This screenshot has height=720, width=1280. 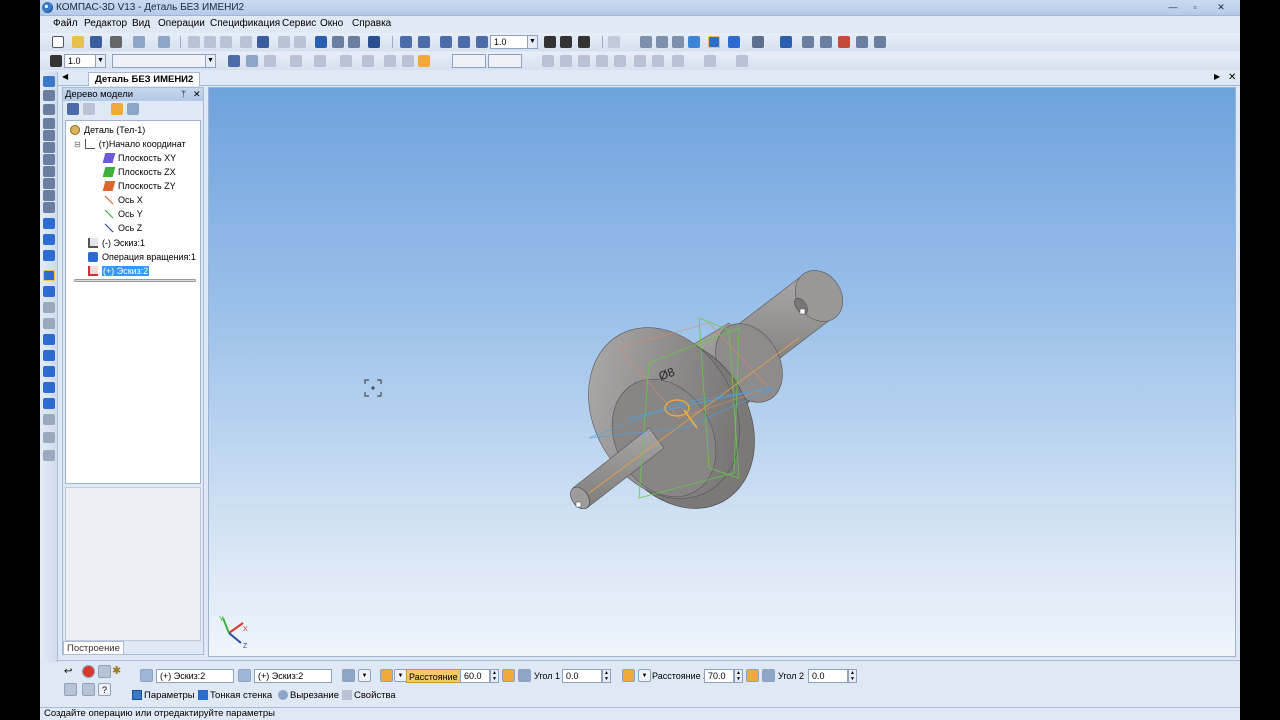 I want to click on tree-filter-icon, so click(x=117, y=109).